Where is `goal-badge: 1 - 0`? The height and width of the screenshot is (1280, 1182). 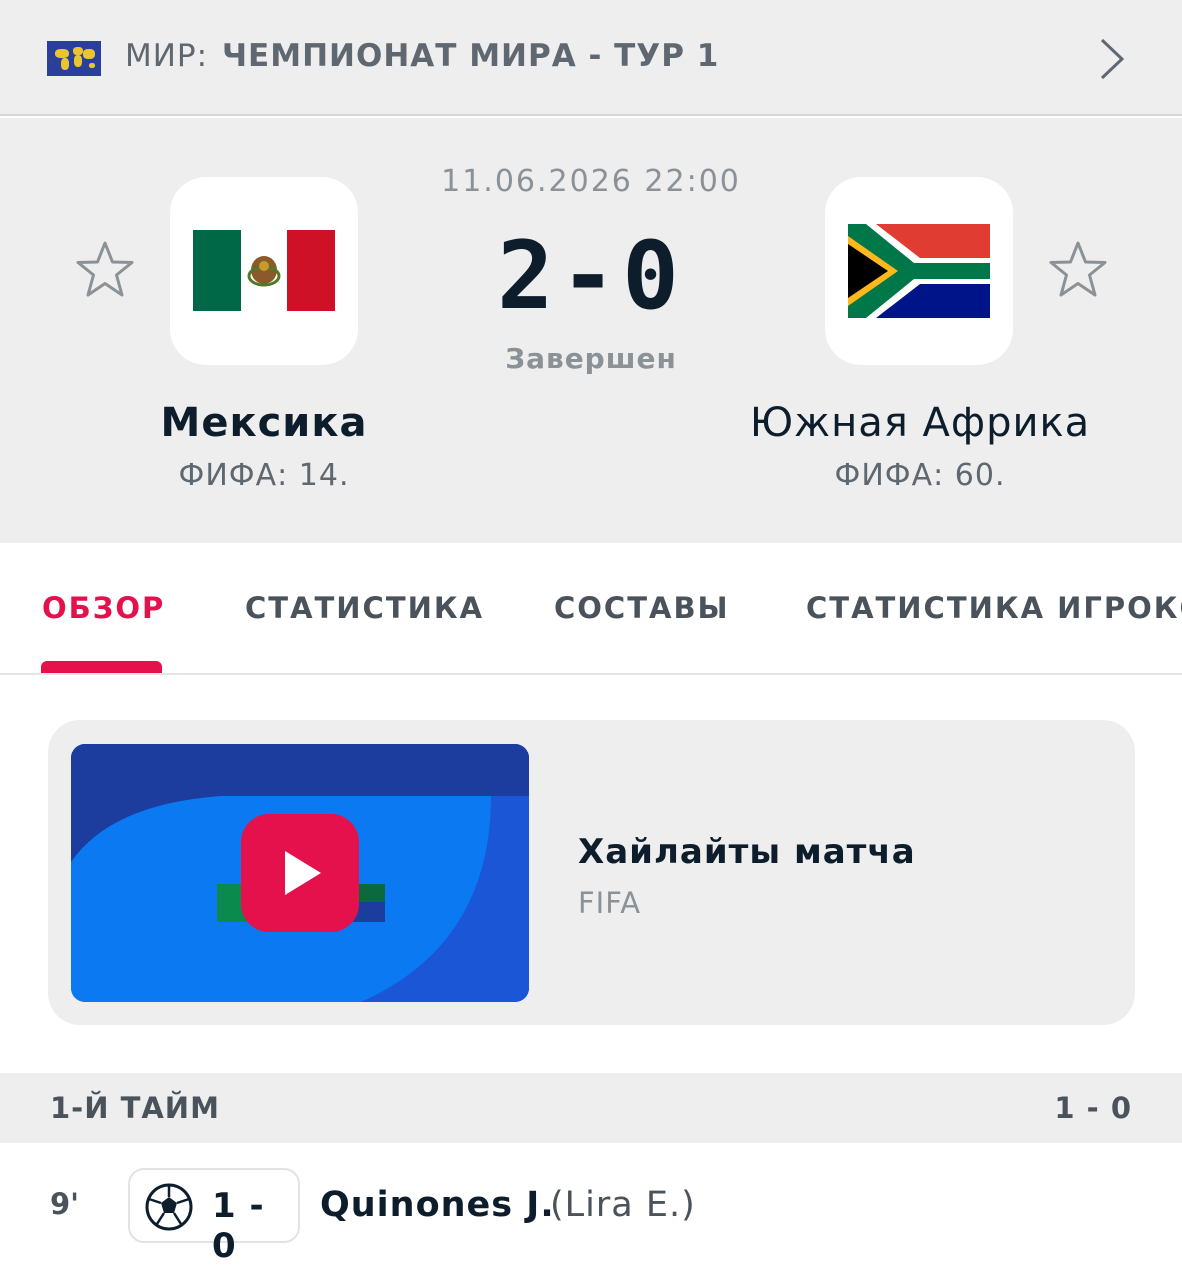
goal-badge: 1 - 0 is located at coordinates (214, 1217).